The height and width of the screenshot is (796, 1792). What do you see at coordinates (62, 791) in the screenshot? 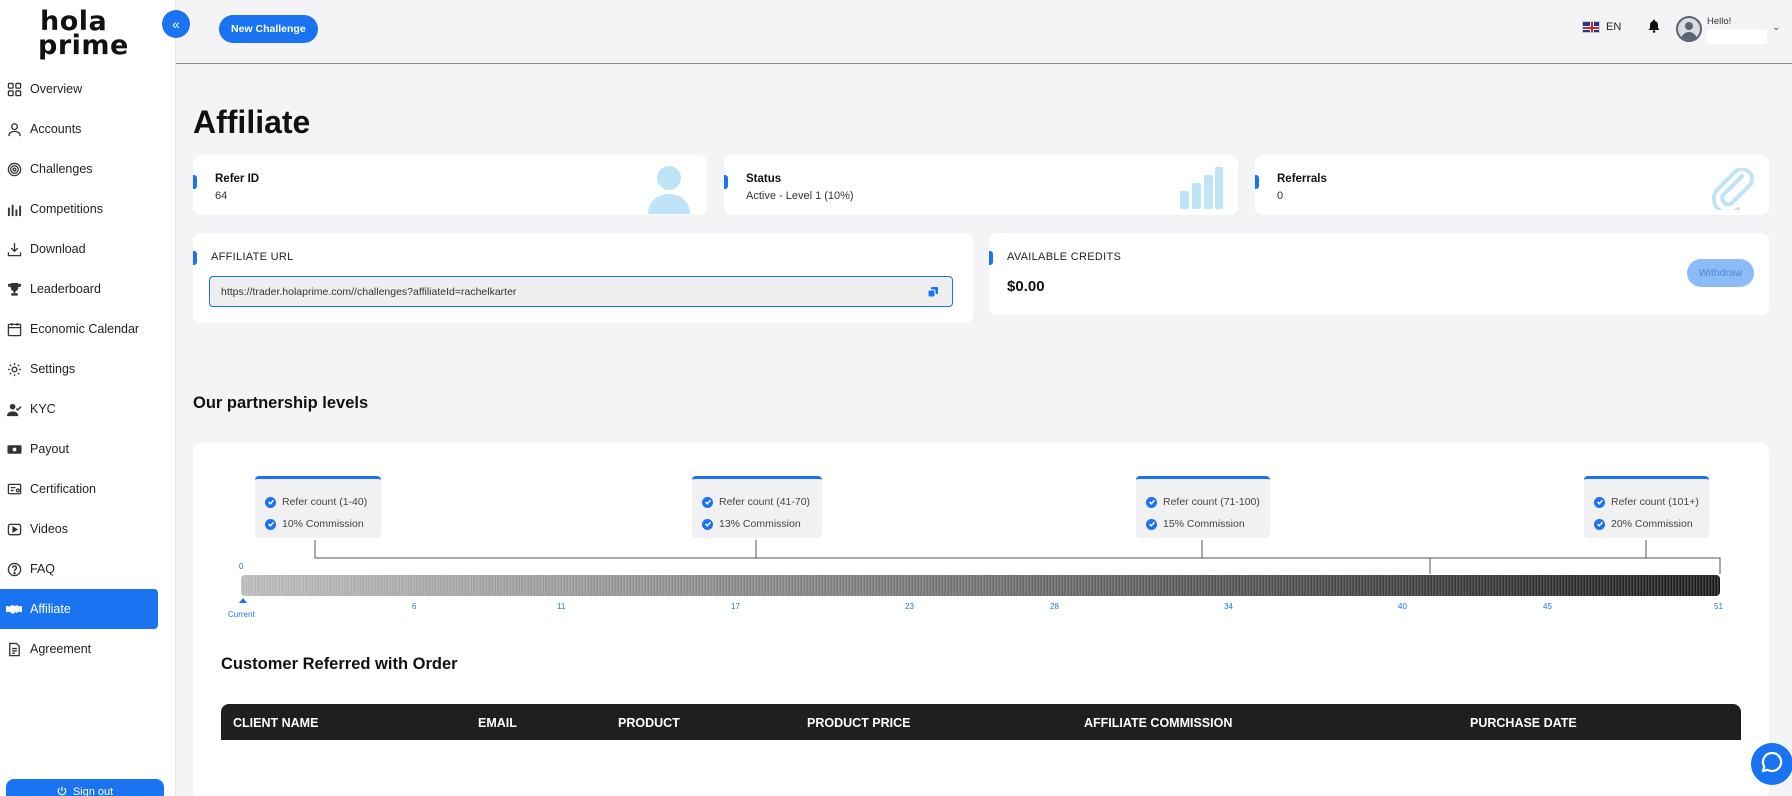
I see `power-icon` at bounding box center [62, 791].